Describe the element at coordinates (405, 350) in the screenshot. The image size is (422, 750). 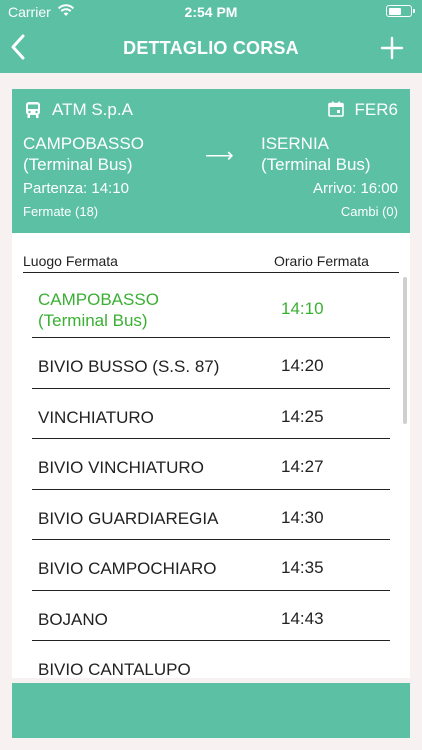
I see `scrollbar` at that location.